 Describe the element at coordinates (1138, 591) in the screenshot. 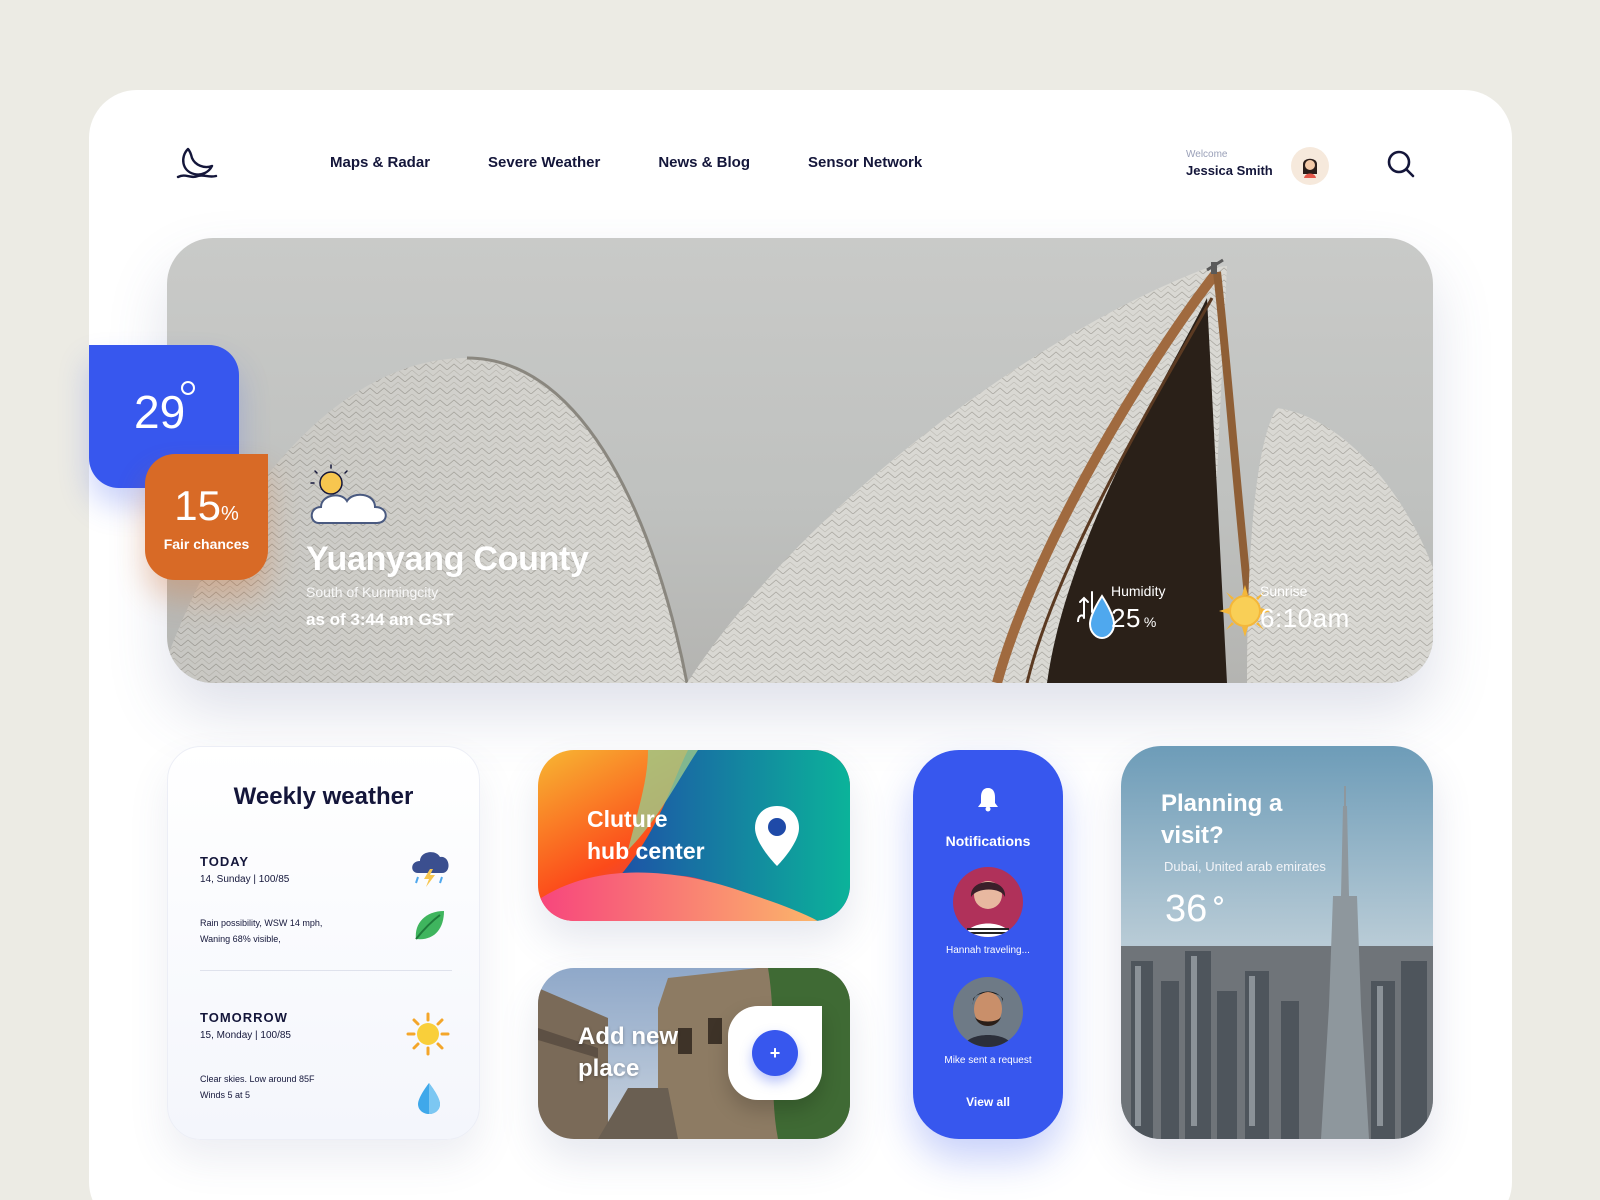

I see `humidity-label: Humidity` at that location.